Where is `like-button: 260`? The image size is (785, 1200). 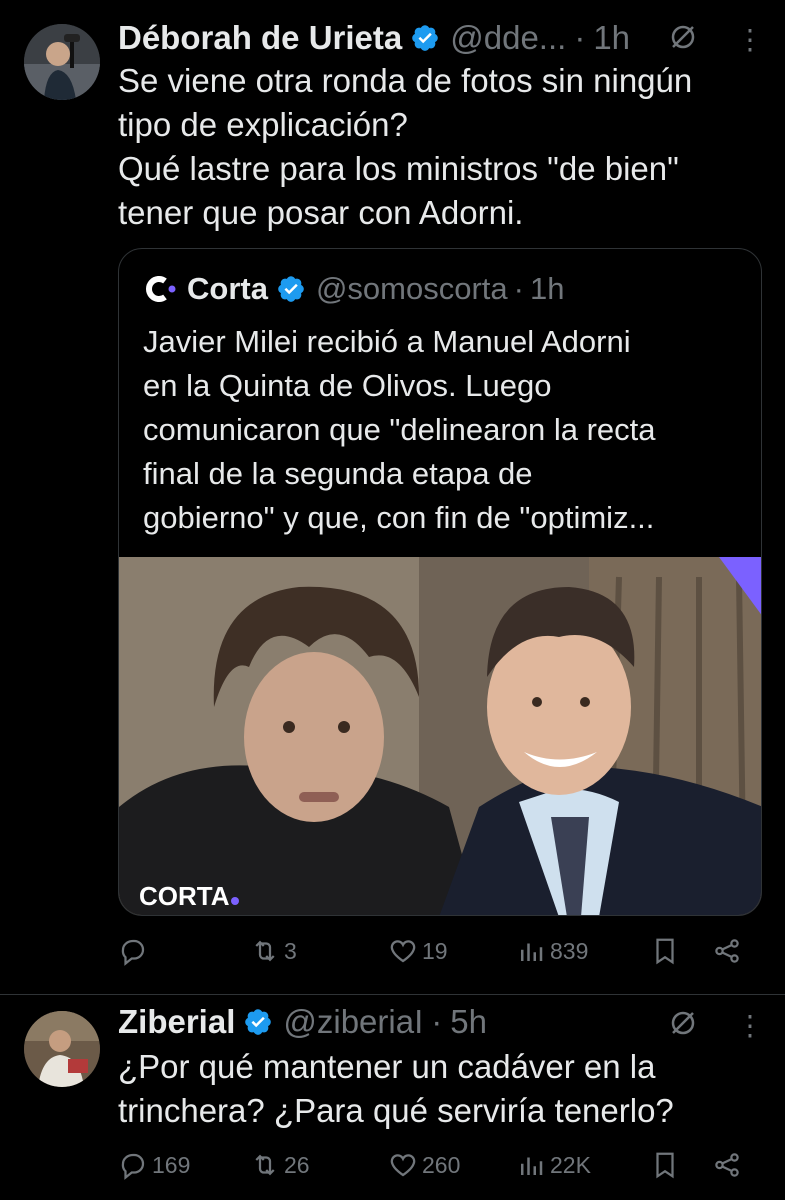 like-button: 260 is located at coordinates (424, 1165).